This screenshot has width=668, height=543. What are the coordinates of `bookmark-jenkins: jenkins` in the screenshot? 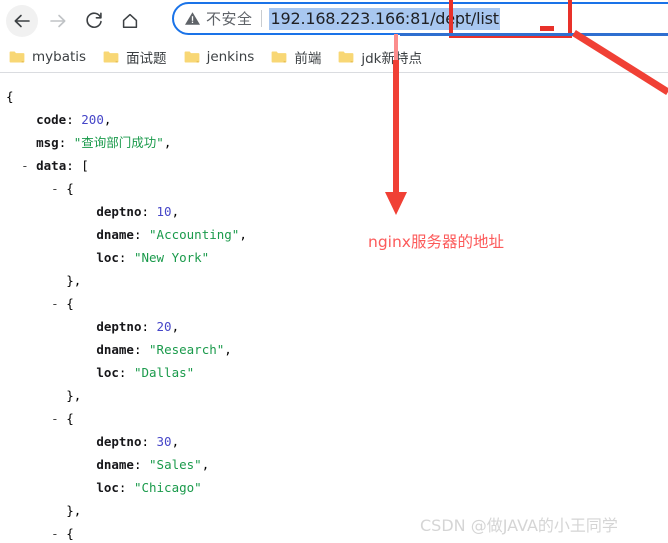 It's located at (219, 57).